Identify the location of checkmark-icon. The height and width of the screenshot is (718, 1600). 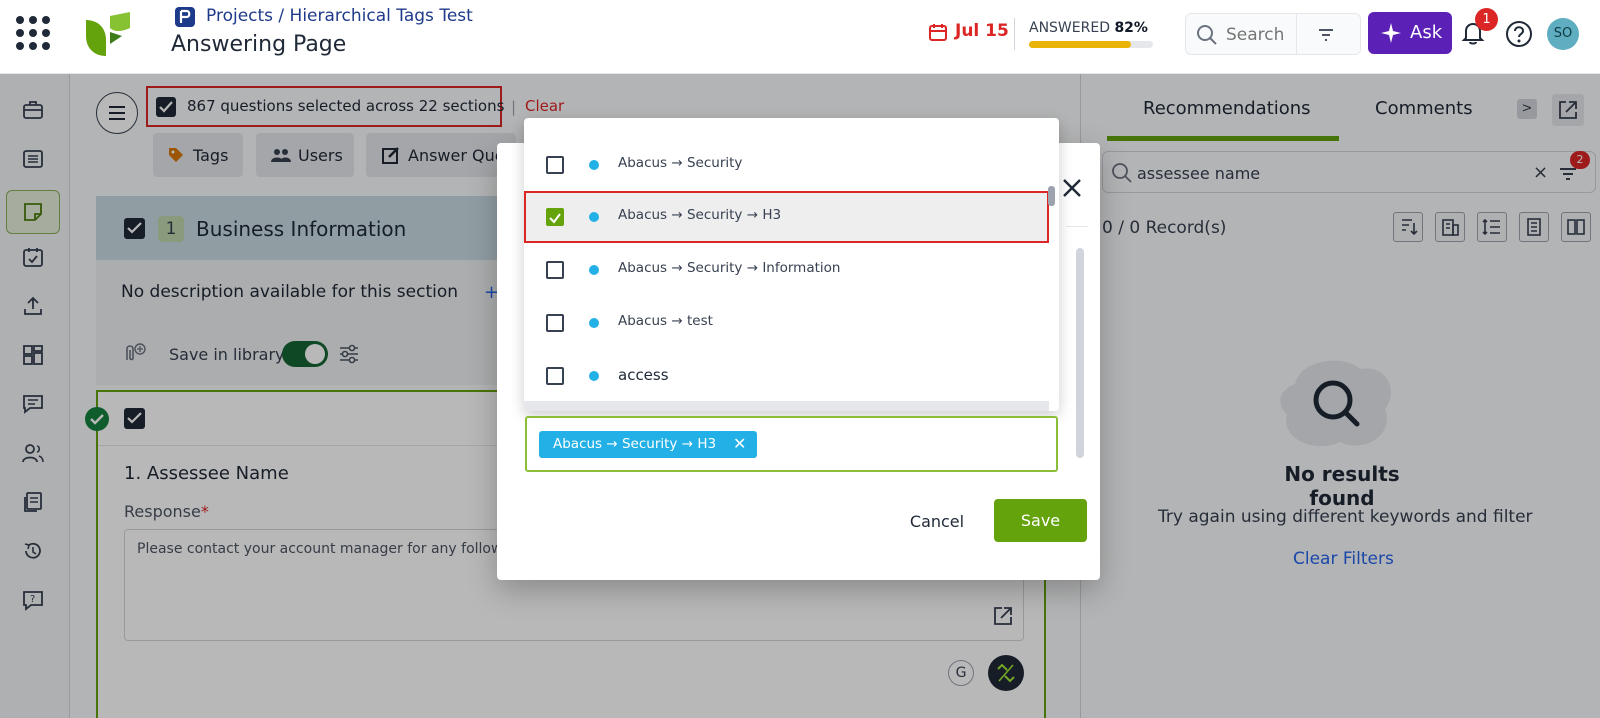
(555, 218).